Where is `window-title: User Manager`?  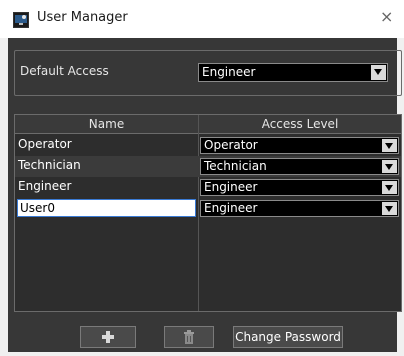 window-title: User Manager is located at coordinates (82, 17).